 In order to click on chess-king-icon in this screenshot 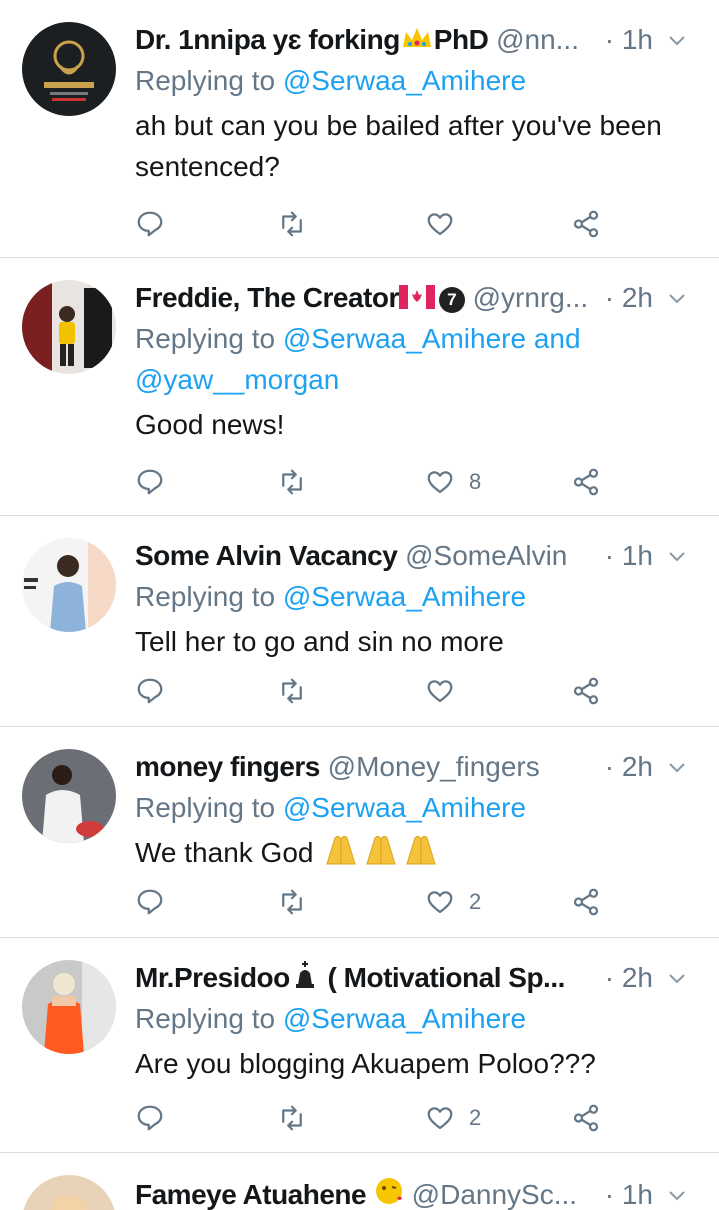, I will do `click(305, 979)`.